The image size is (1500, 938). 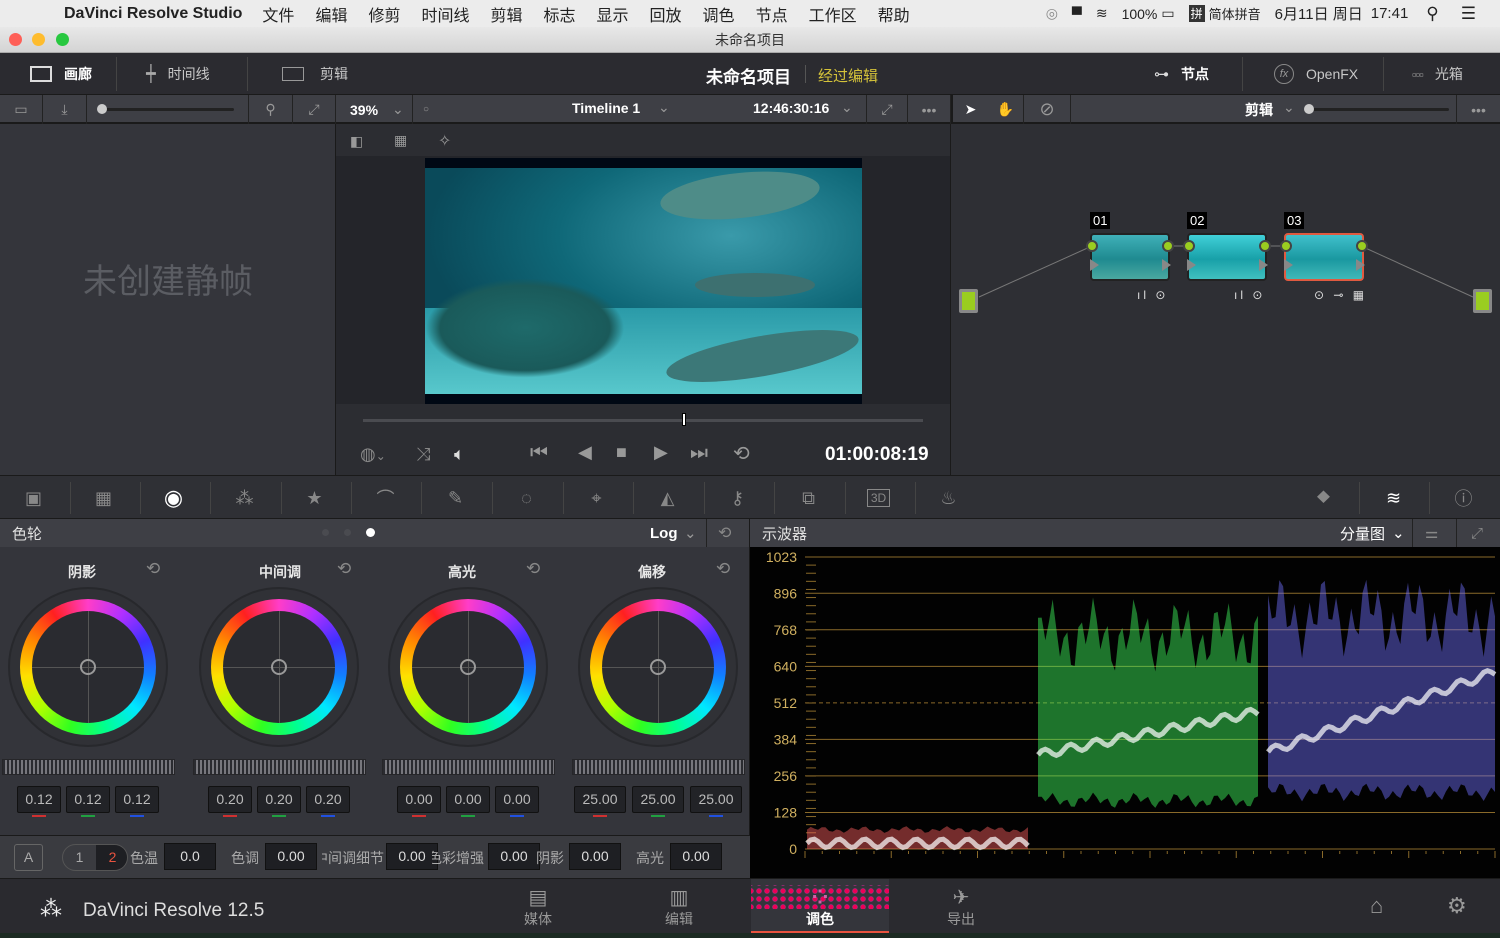 I want to click on volume-icon: 🔈︎, so click(x=459, y=454).